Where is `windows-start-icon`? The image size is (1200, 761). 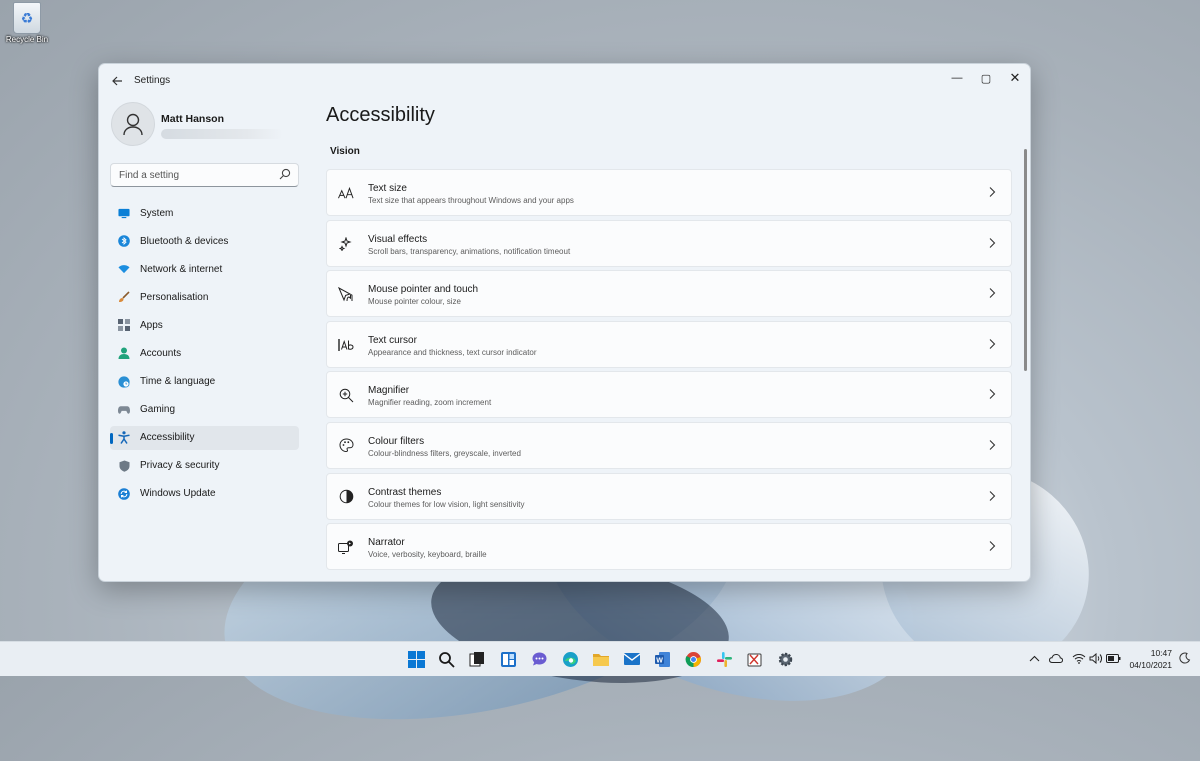 windows-start-icon is located at coordinates (416, 659).